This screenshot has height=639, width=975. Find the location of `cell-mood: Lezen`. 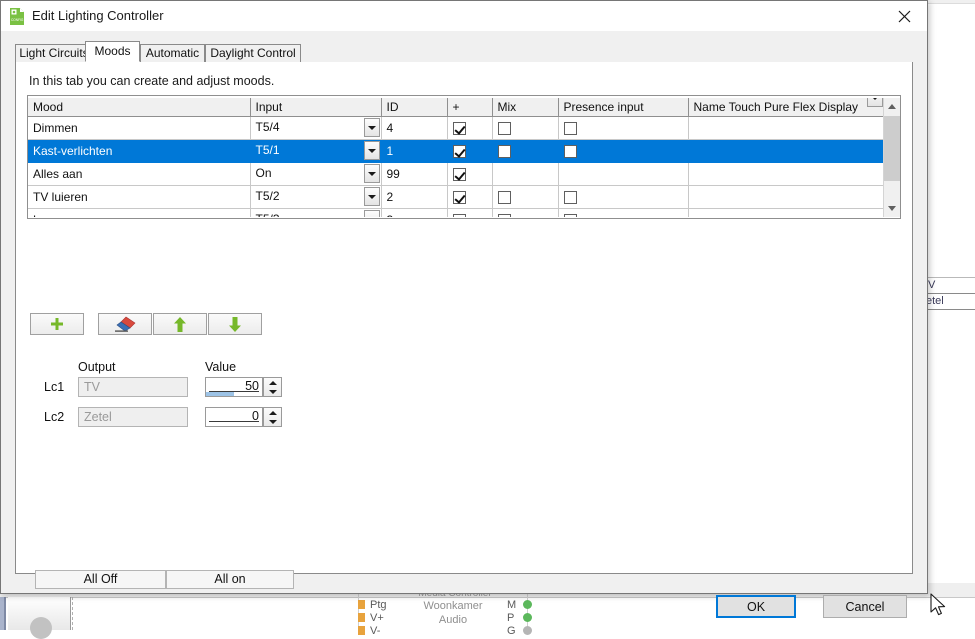

cell-mood: Lezen is located at coordinates (139, 212).